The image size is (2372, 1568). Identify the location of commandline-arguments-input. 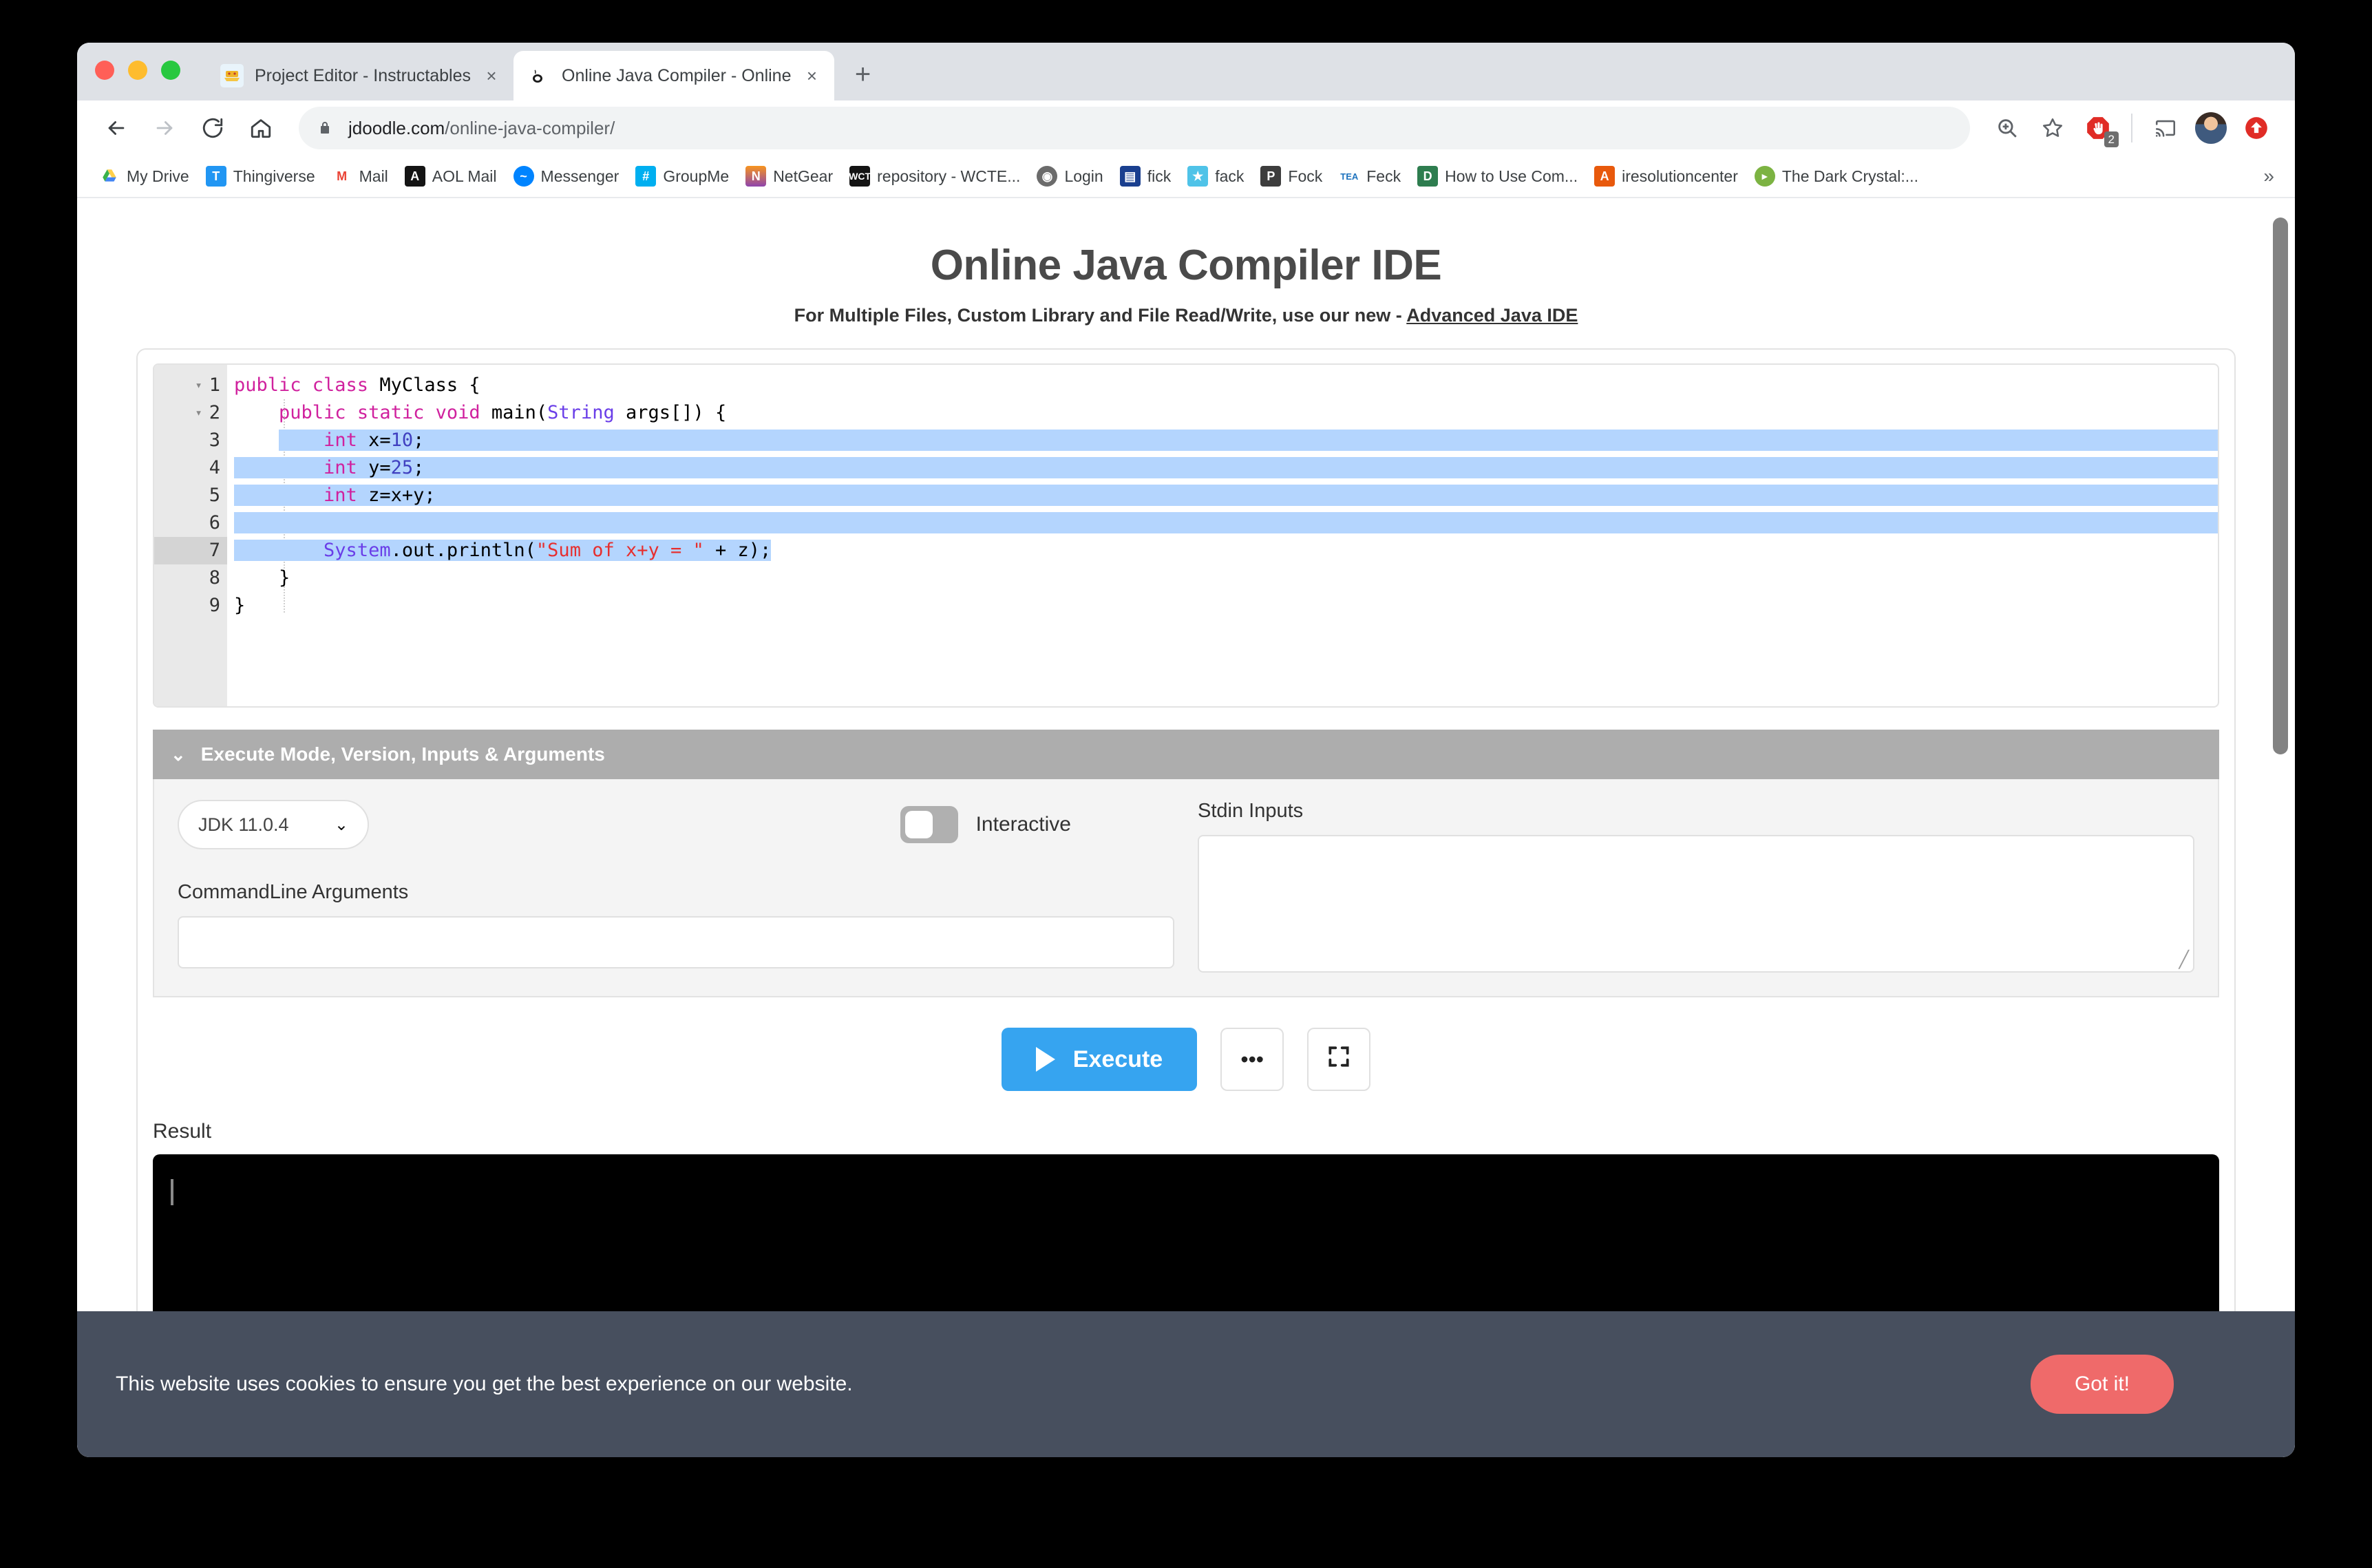
(676, 942).